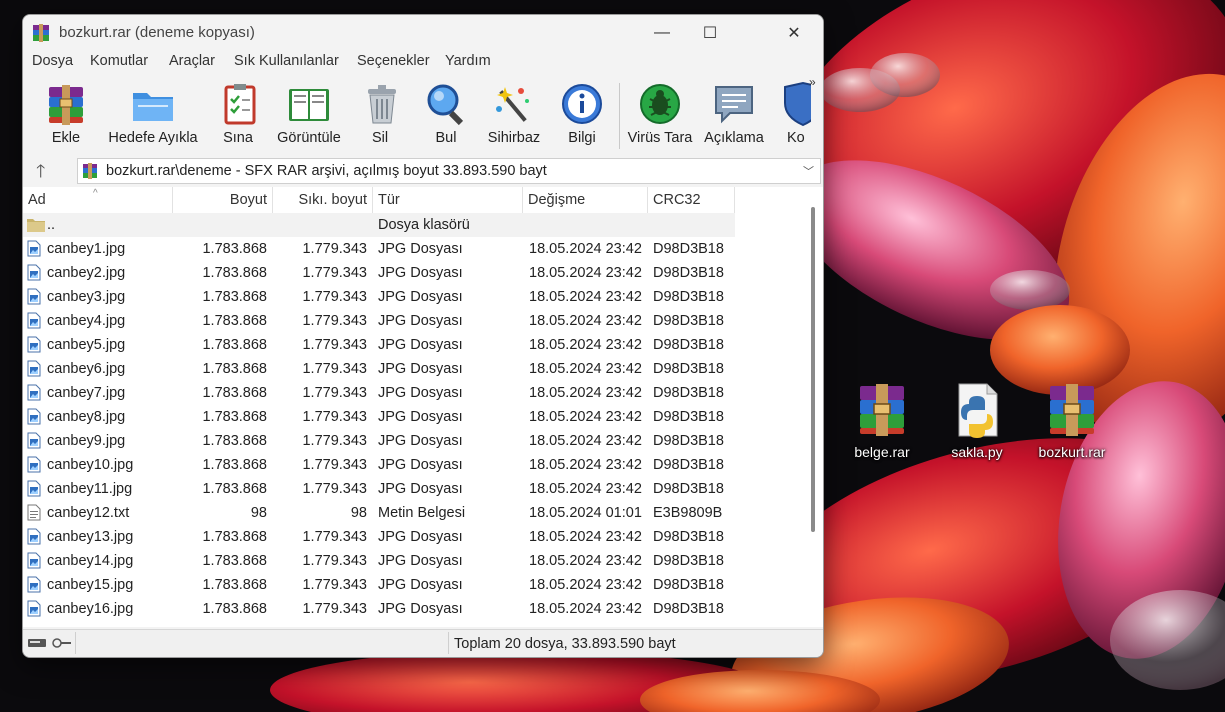  What do you see at coordinates (40, 174) in the screenshot?
I see `up-arrow-icon: 🡑` at bounding box center [40, 174].